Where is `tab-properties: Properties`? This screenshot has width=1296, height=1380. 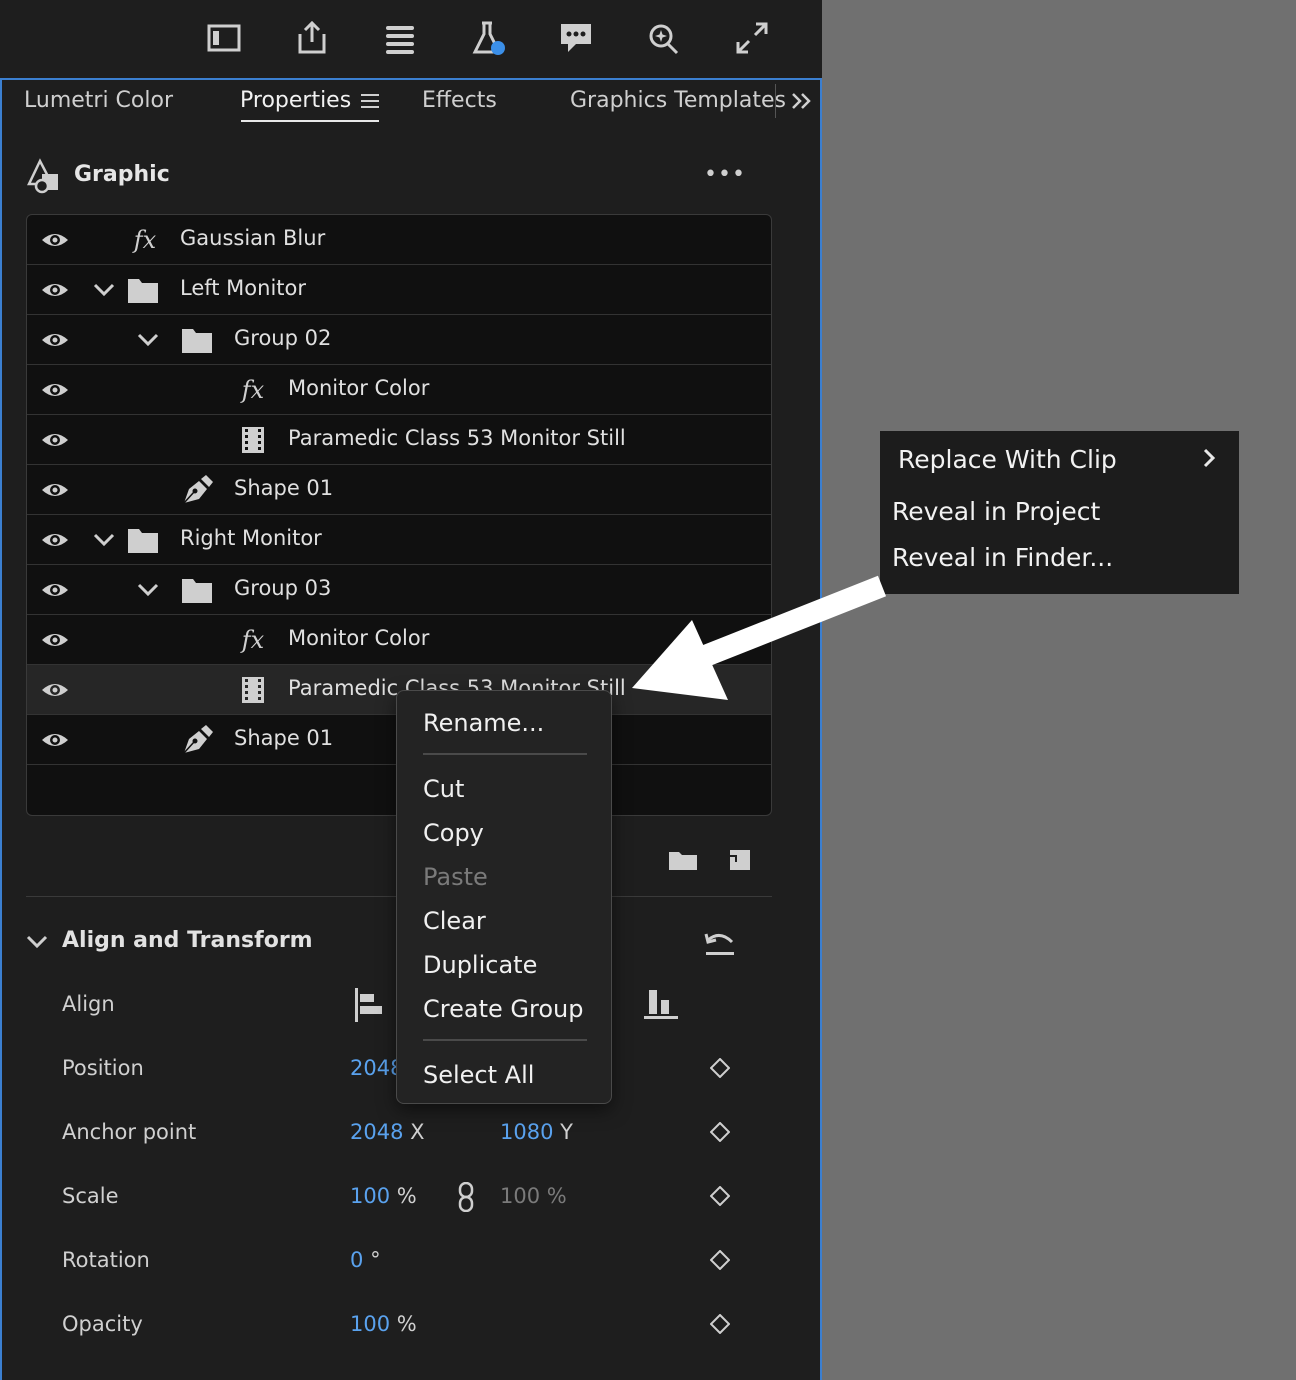
tab-properties: Properties is located at coordinates (295, 100).